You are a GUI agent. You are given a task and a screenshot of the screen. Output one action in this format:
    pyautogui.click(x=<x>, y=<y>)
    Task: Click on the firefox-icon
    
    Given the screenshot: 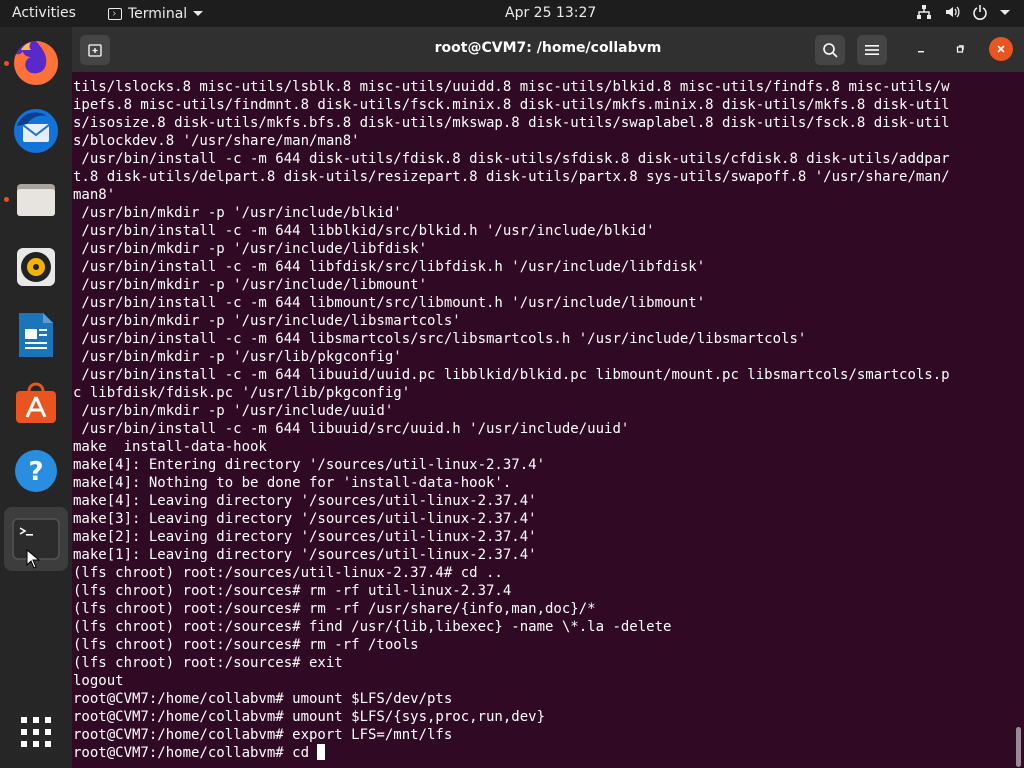 What is the action you would take?
    pyautogui.click(x=36, y=62)
    